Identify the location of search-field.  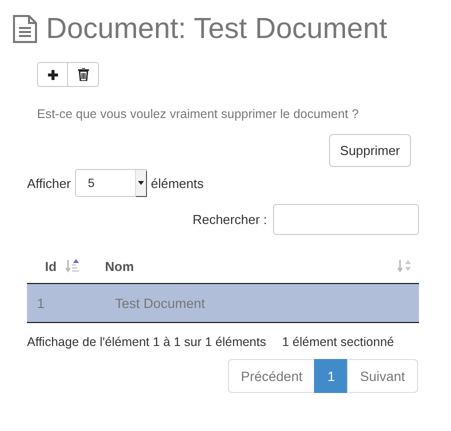
(346, 219).